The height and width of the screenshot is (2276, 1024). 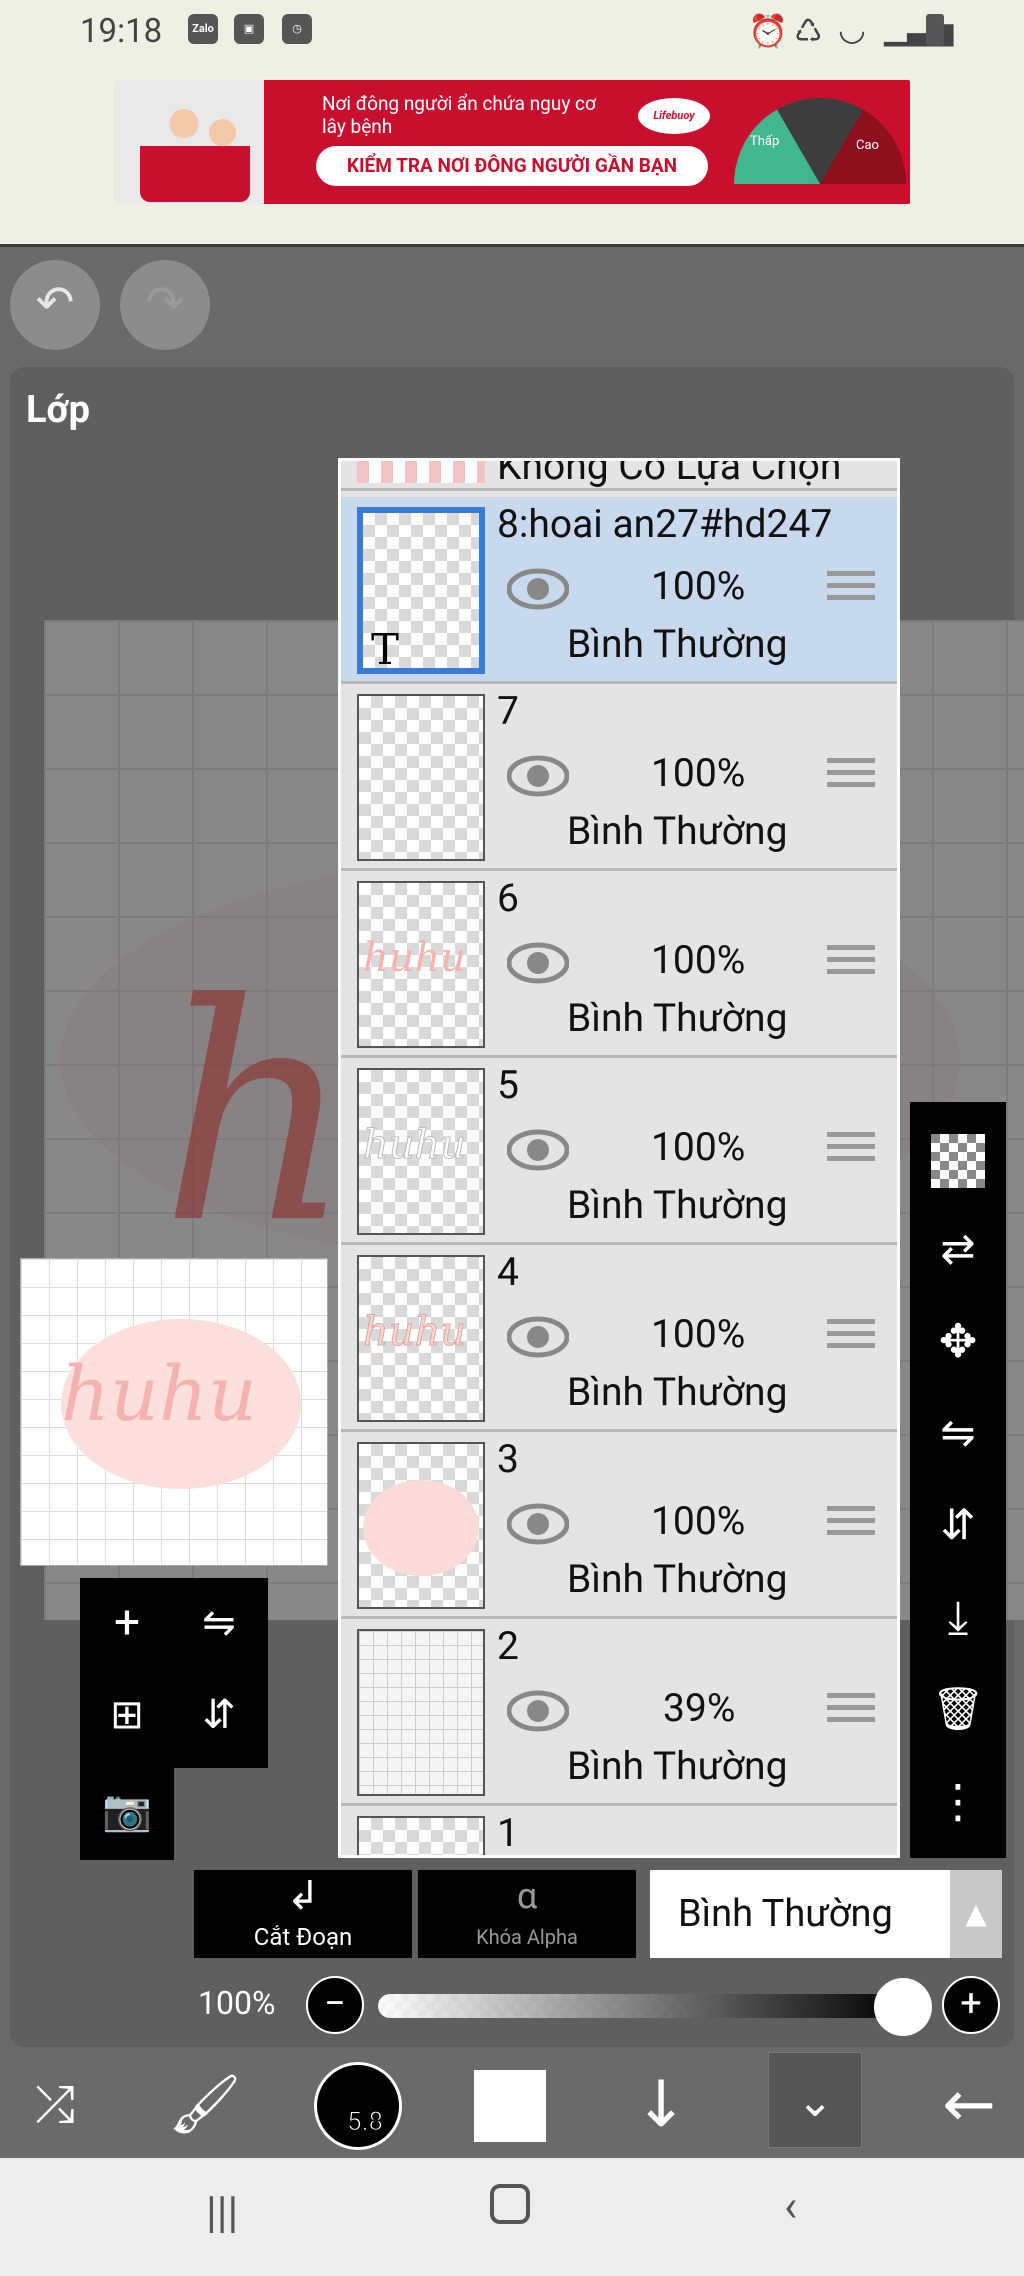 What do you see at coordinates (508, 1272) in the screenshot?
I see `layer-name: 4` at bounding box center [508, 1272].